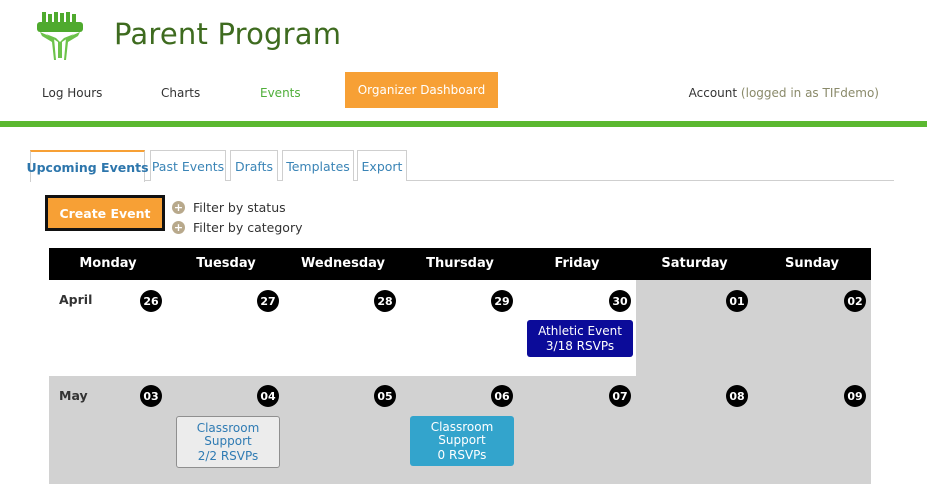 This screenshot has height=484, width=927. What do you see at coordinates (254, 165) in the screenshot?
I see `tab-drafts: Drafts` at bounding box center [254, 165].